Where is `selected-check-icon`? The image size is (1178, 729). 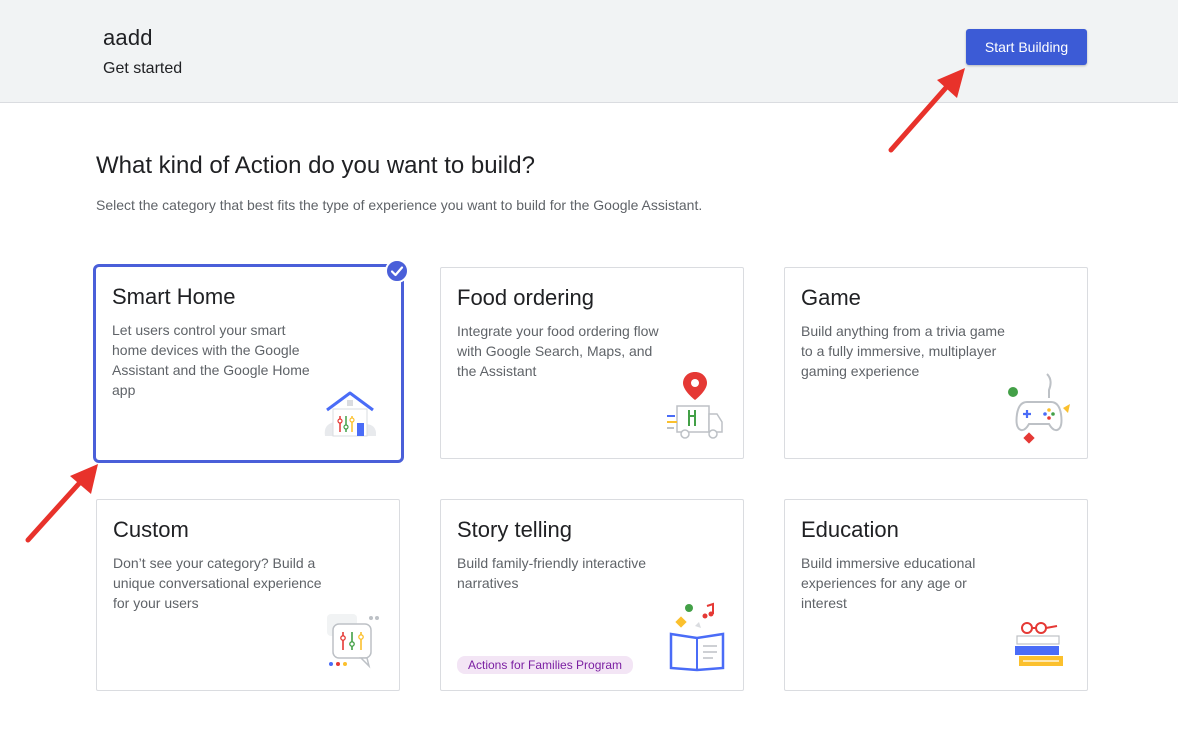 selected-check-icon is located at coordinates (397, 271).